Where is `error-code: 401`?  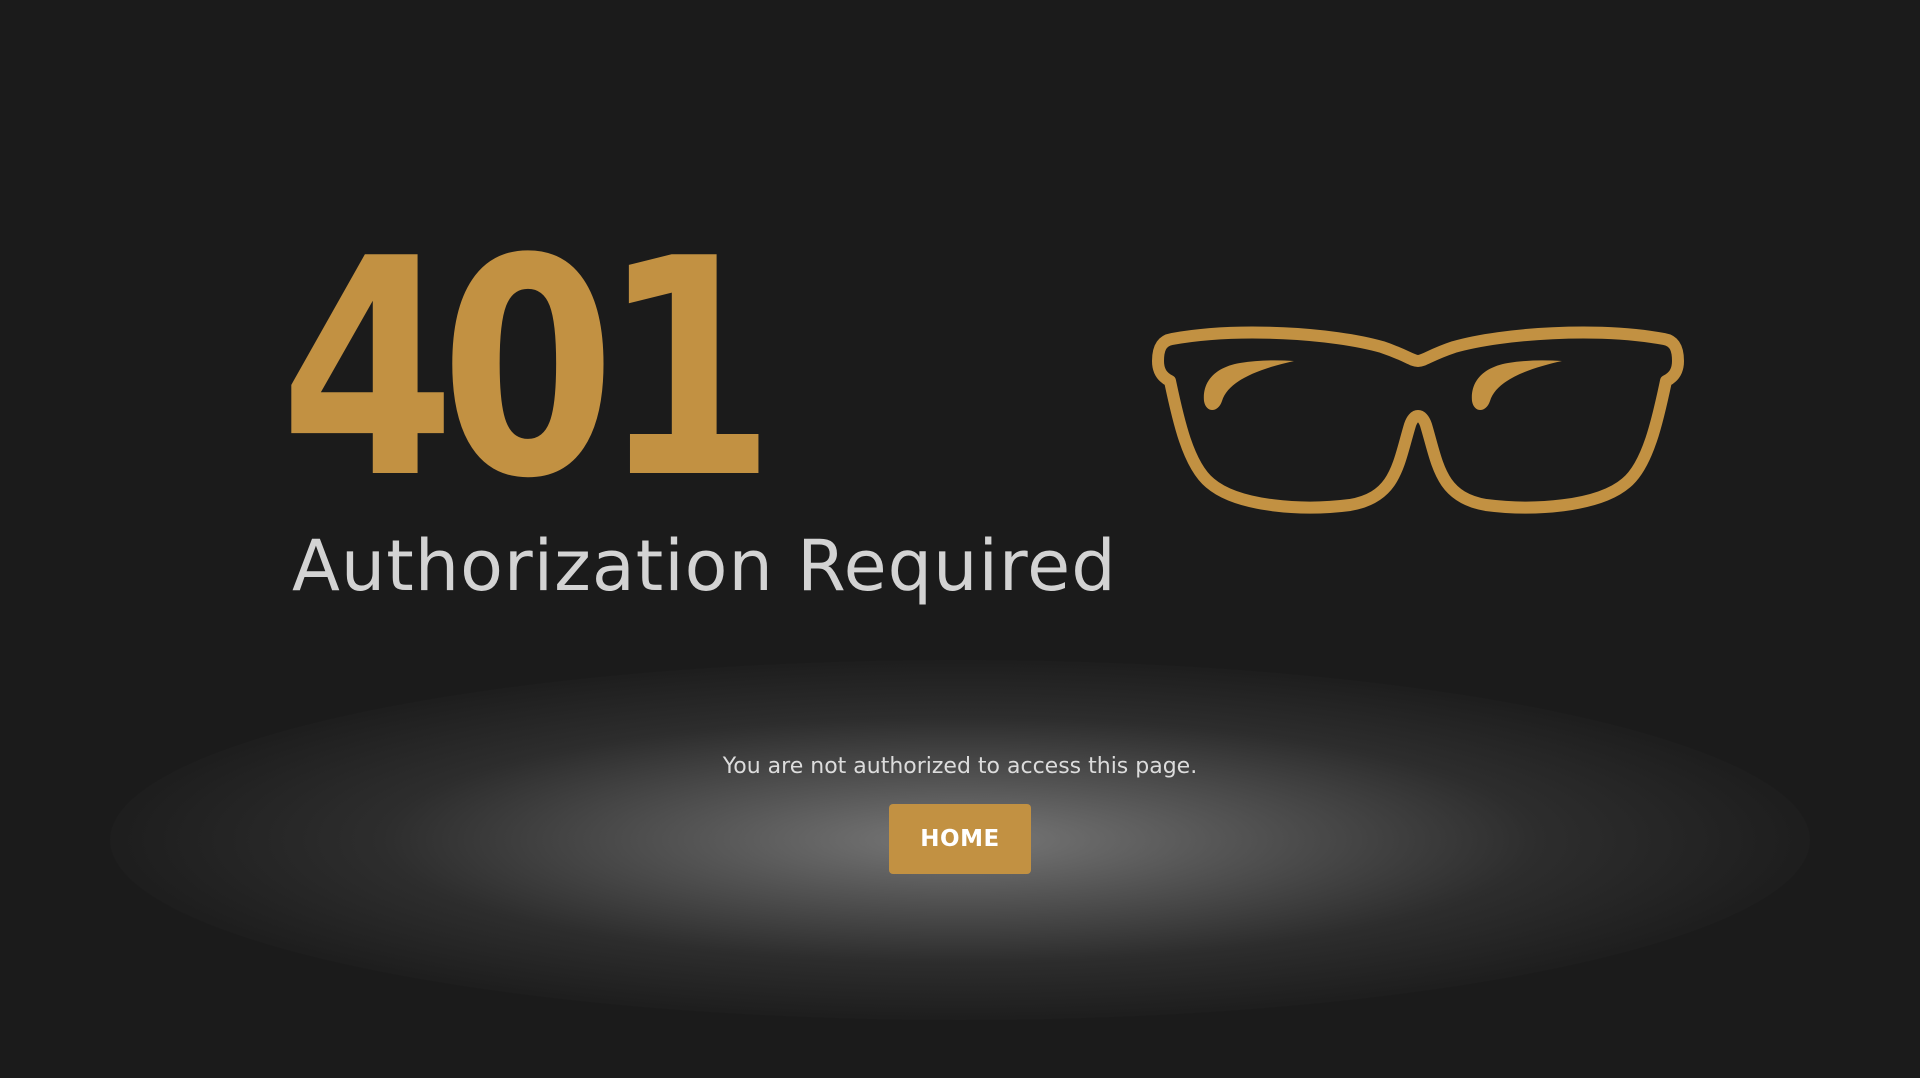
error-code: 401 is located at coordinates (528, 369).